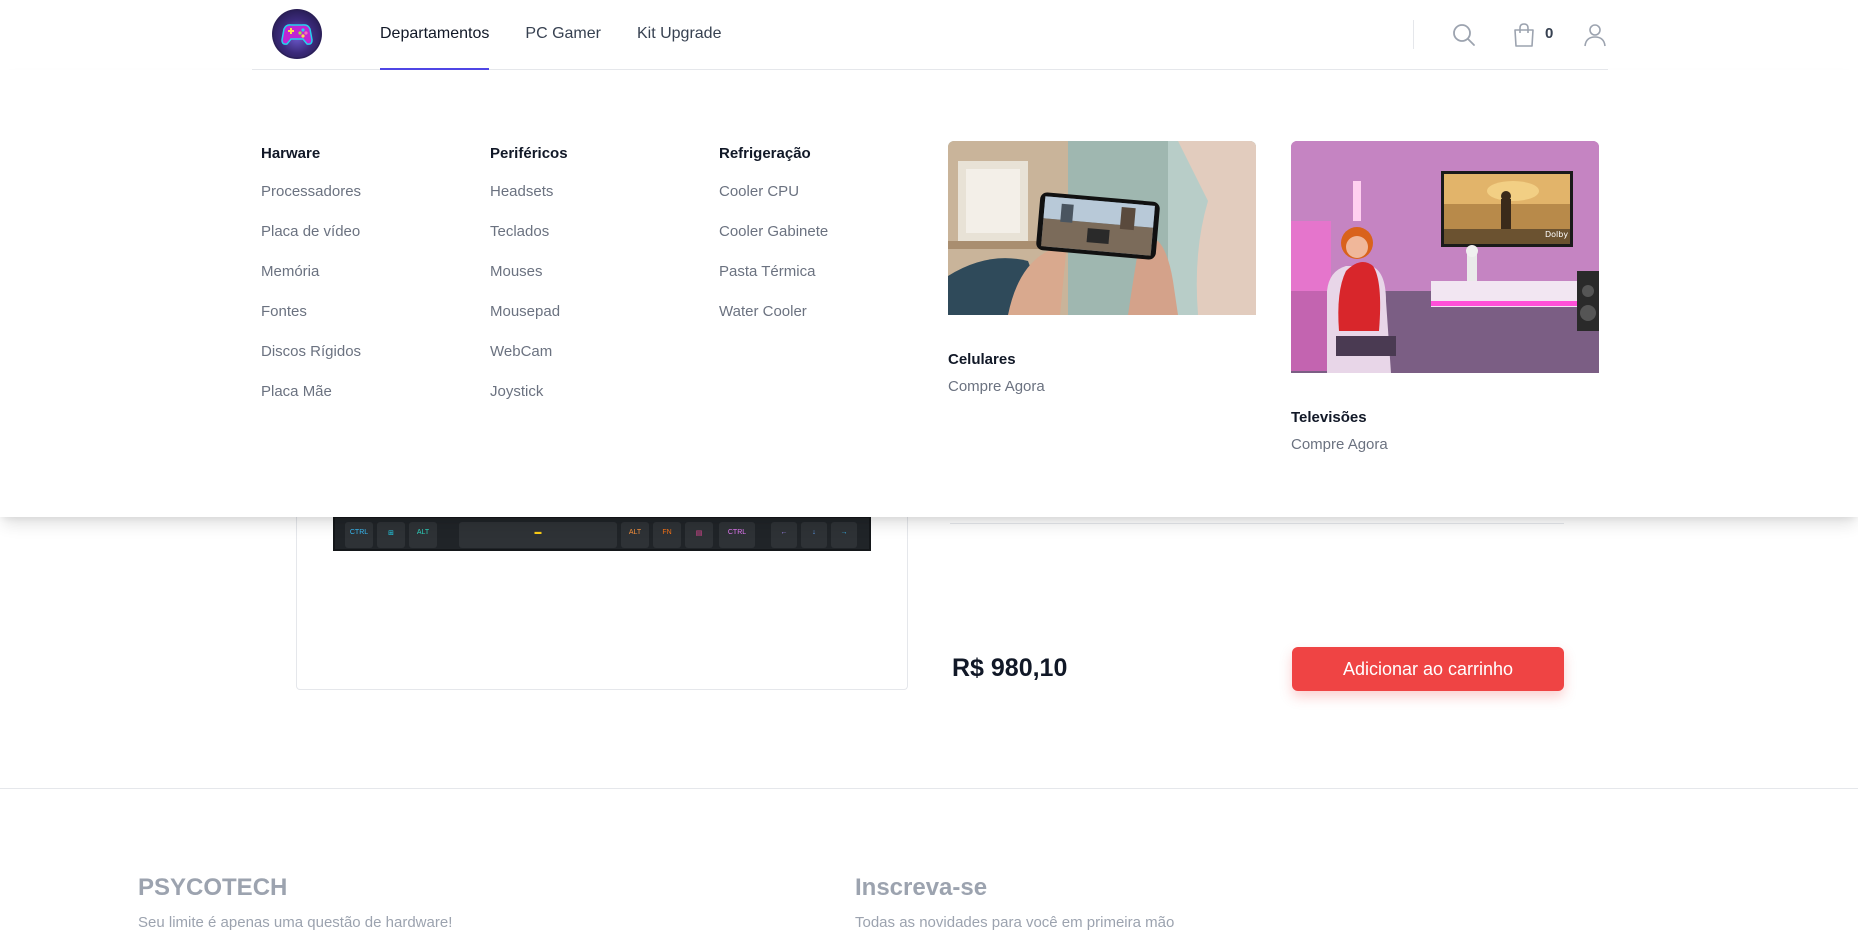 This screenshot has height=930, width=1858. What do you see at coordinates (435, 35) in the screenshot?
I see `nav-departamentos: Departamentos` at bounding box center [435, 35].